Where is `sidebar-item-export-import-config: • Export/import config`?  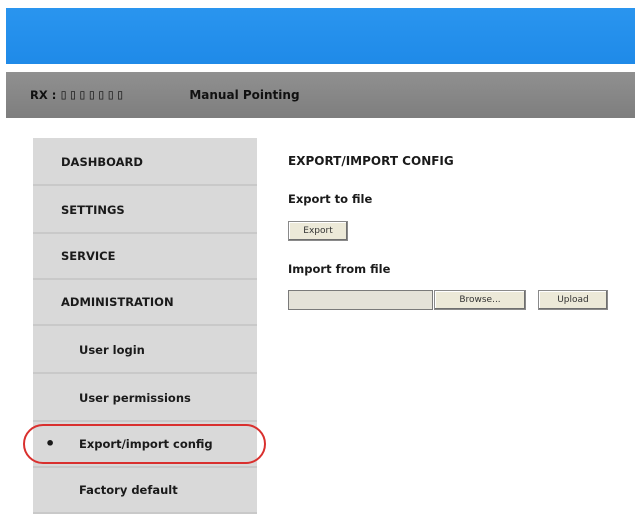 sidebar-item-export-import-config: • Export/import config is located at coordinates (145, 445).